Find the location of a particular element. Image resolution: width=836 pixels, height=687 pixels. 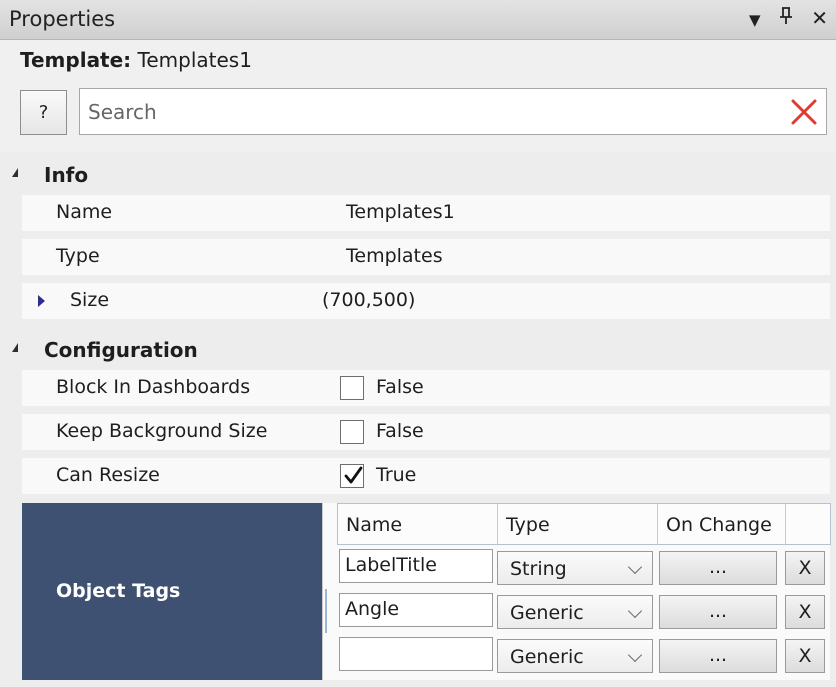

property-row-name: Name Templates1 is located at coordinates (426, 213).